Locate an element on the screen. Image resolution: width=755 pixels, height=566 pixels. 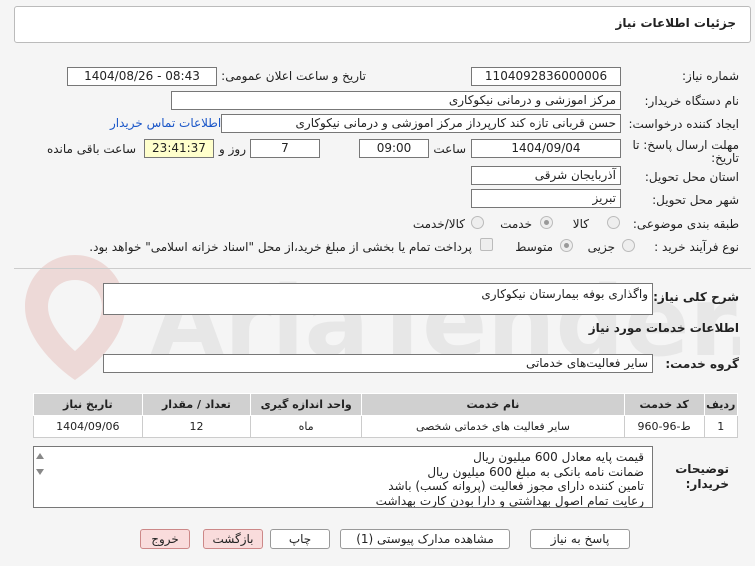
need-number-field: 1104092836000006 is located at coordinates (546, 76).